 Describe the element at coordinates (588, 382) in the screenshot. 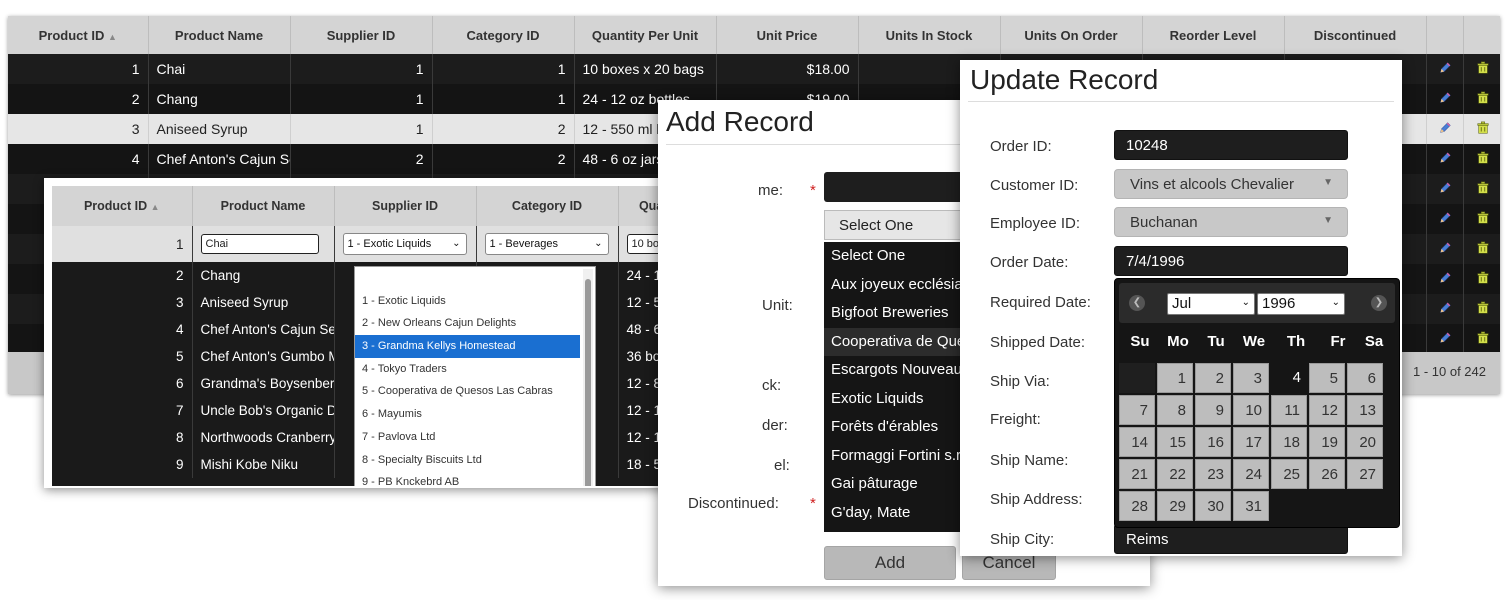

I see `scrollbar-thumb` at that location.